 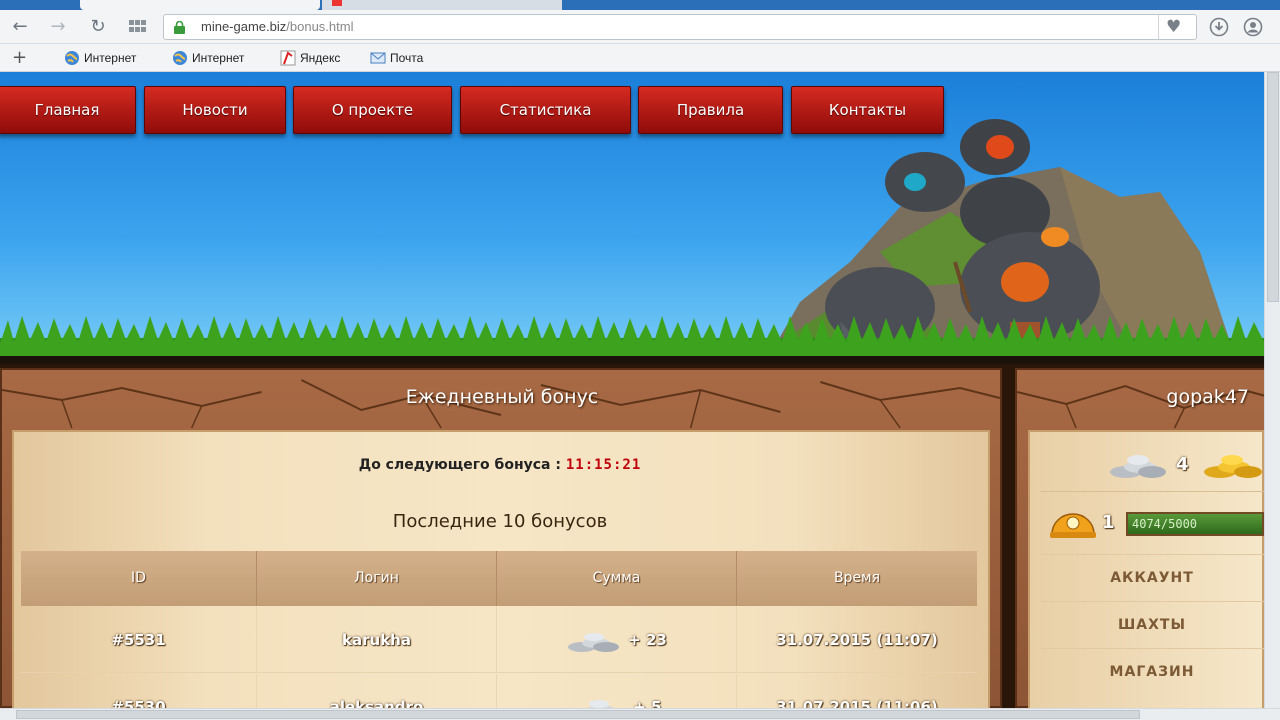 I want to click on bookmarks-bar: + Интернет Интернет Яндекс Почта, so click(x=640, y=58).